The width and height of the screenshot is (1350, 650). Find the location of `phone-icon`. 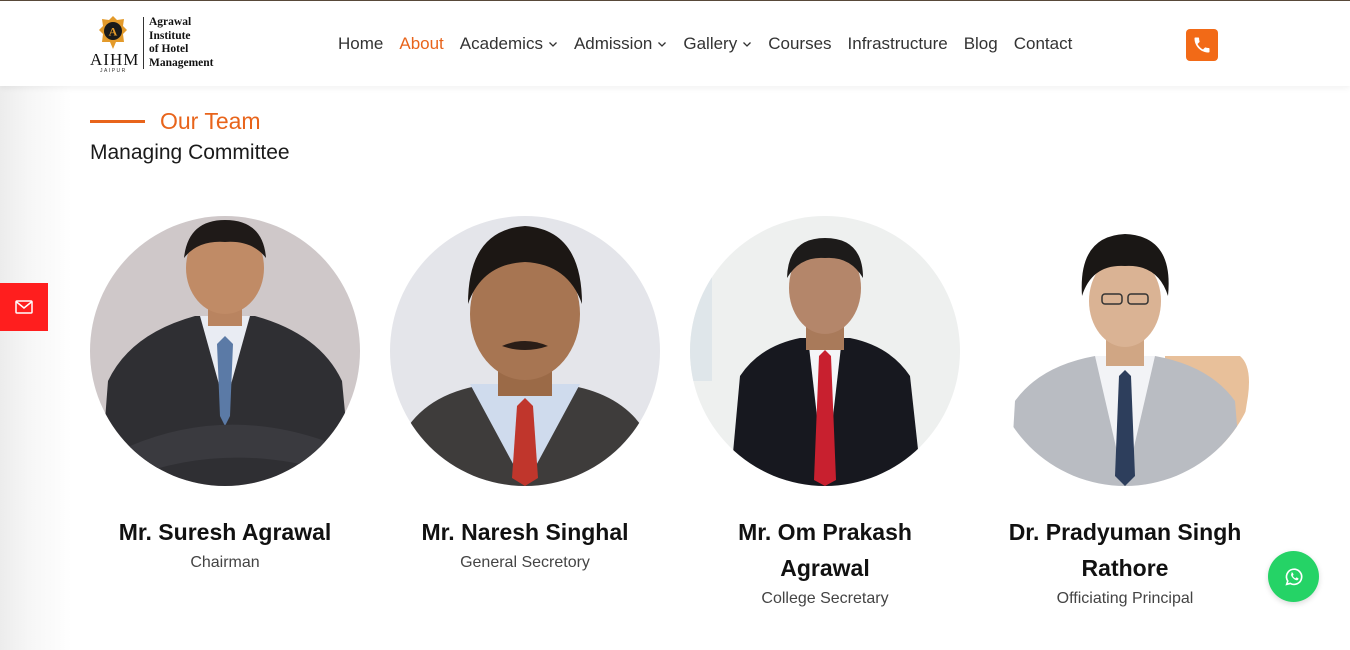

phone-icon is located at coordinates (1202, 45).